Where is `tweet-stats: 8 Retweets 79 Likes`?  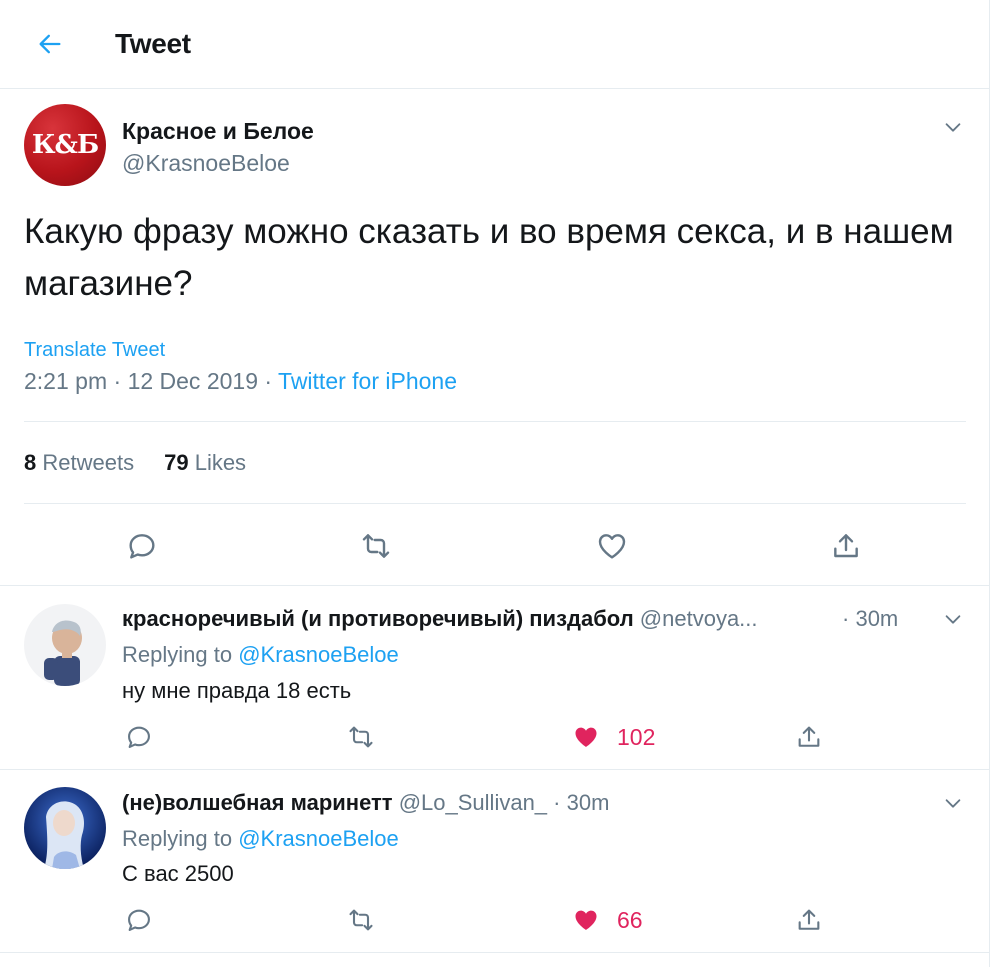
tweet-stats: 8 Retweets 79 Likes is located at coordinates (135, 463).